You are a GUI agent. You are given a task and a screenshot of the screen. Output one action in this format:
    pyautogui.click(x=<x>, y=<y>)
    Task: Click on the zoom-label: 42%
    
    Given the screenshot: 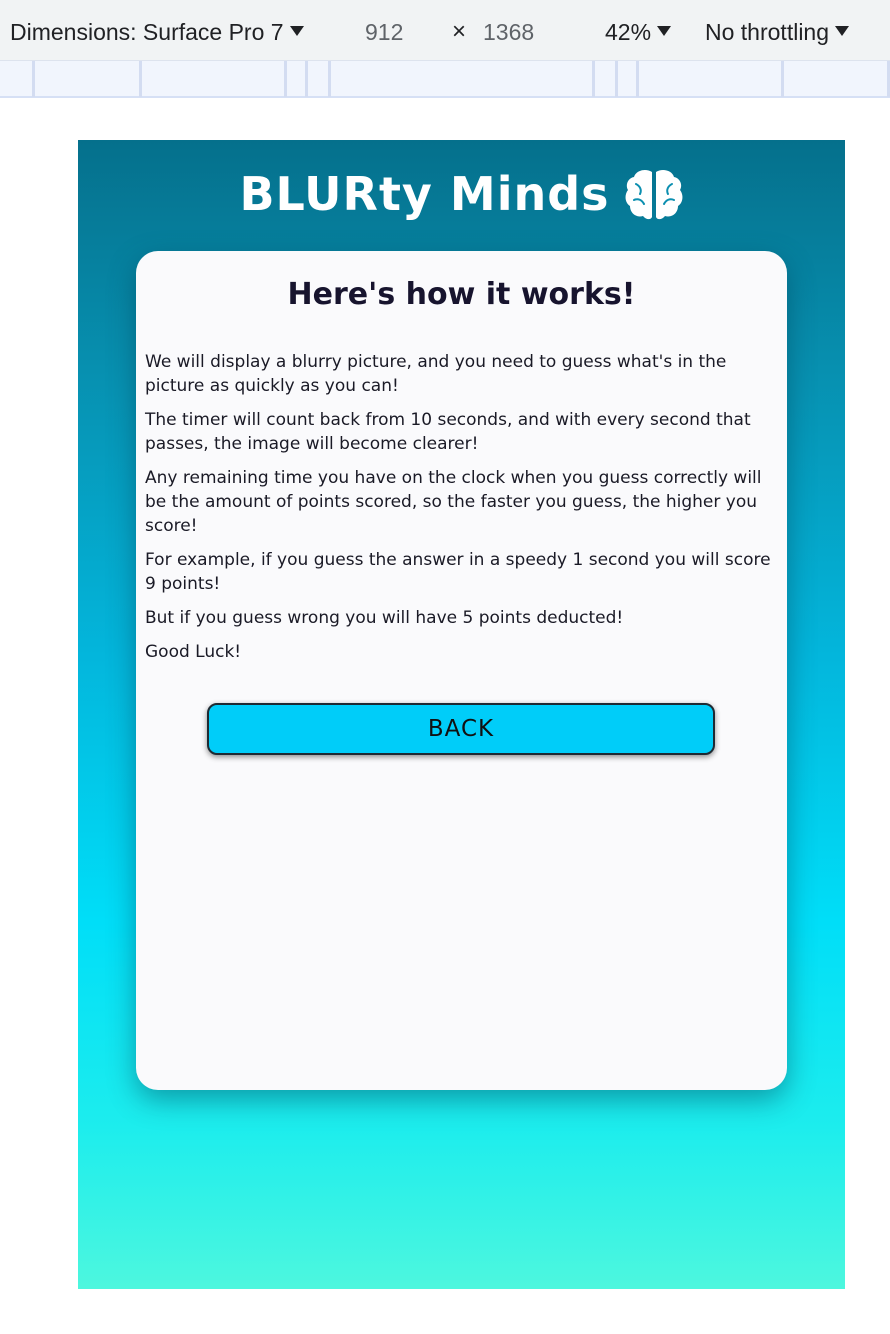 What is the action you would take?
    pyautogui.click(x=628, y=32)
    